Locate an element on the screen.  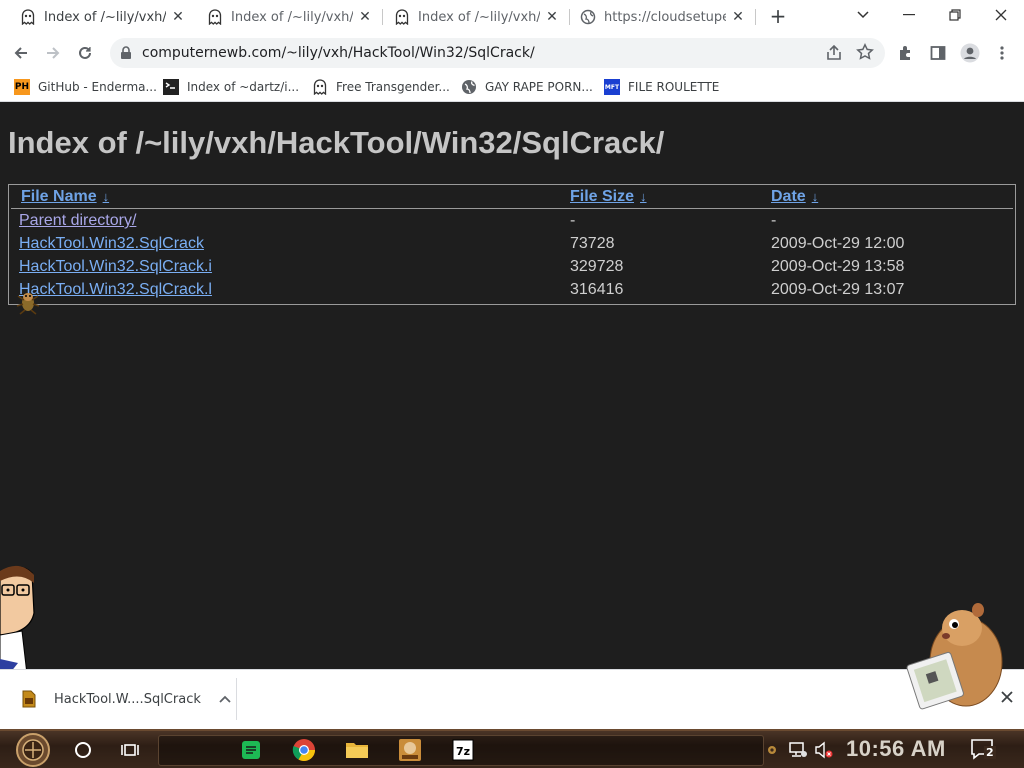
taskbar-app-file-explorer is located at coordinates (357, 750).